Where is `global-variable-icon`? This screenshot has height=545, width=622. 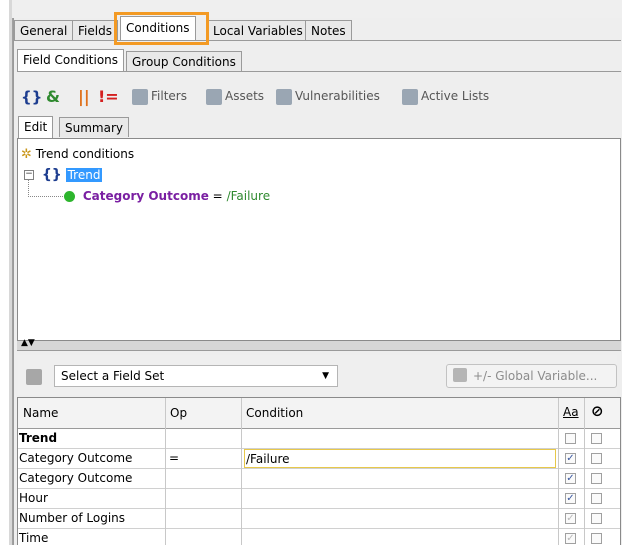
global-variable-icon is located at coordinates (460, 375).